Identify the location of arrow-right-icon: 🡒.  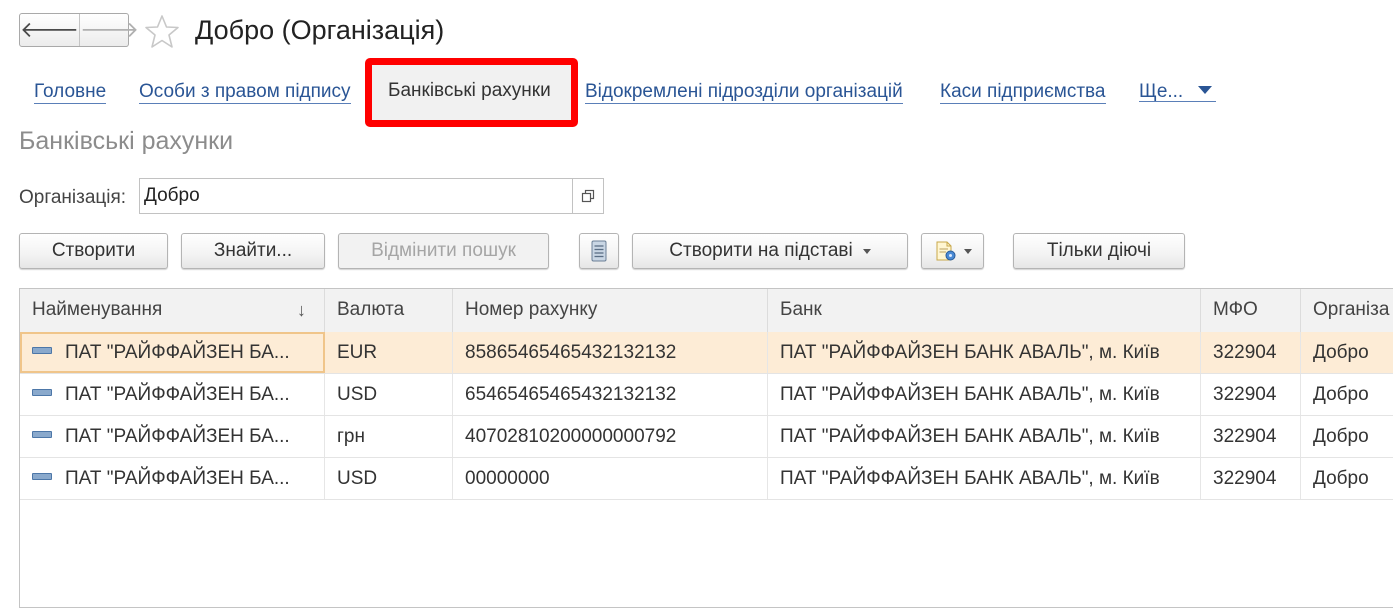
(109, 29).